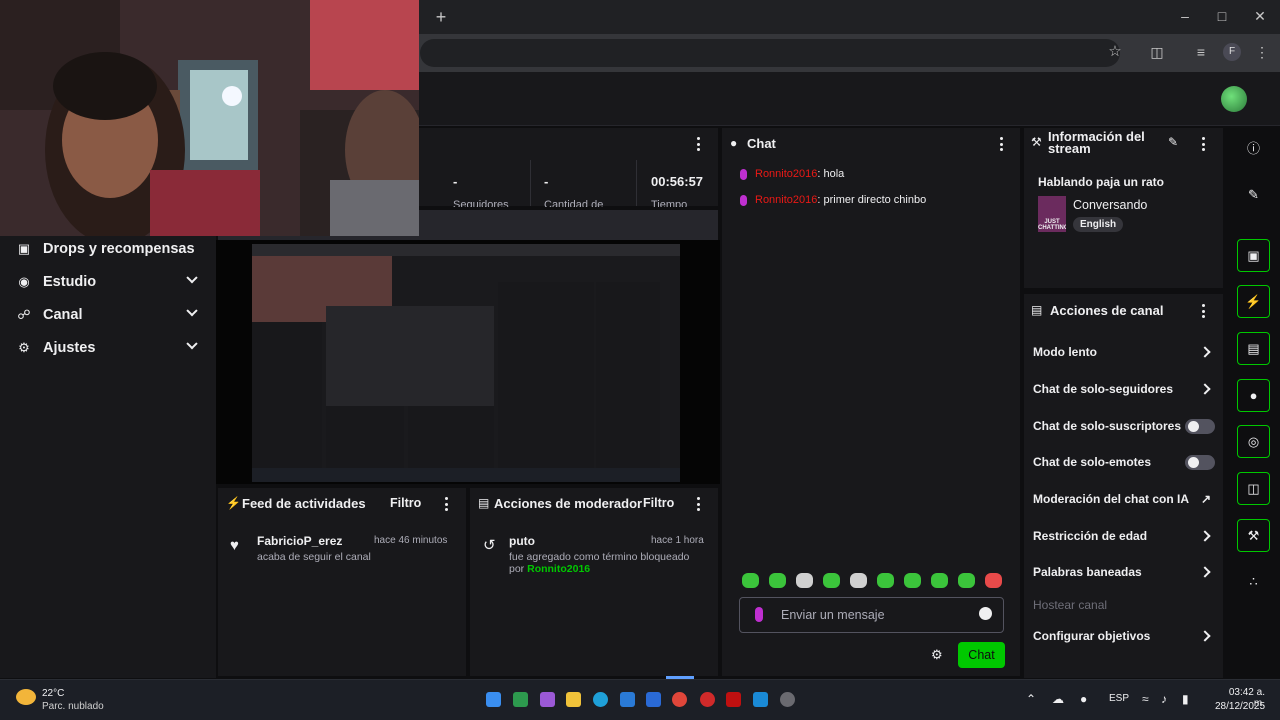  What do you see at coordinates (299, 541) in the screenshot?
I see `feed-user-name: FabricioP_erez` at bounding box center [299, 541].